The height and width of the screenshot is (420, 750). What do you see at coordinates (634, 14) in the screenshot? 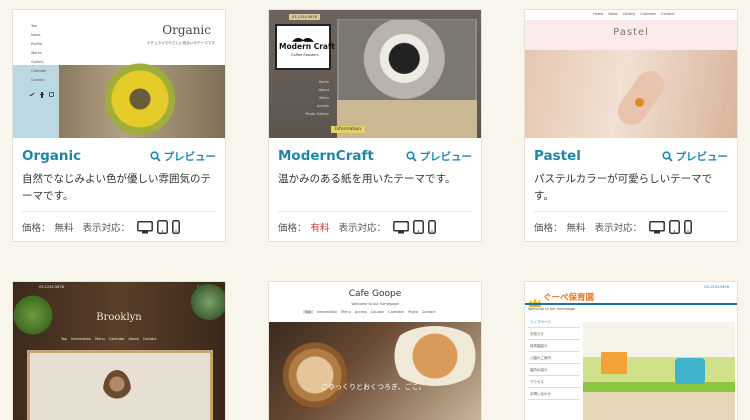
I see `thumb-nav: Home News Gallery Calendar Contact` at bounding box center [634, 14].